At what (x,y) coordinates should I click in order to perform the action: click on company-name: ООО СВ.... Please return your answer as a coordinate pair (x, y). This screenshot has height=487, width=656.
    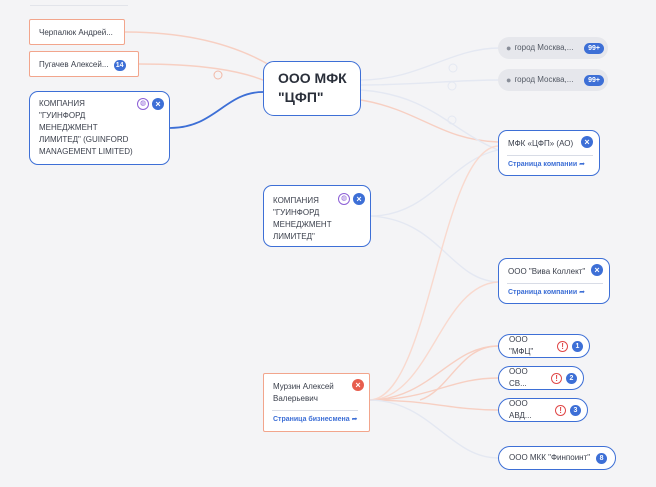
    Looking at the image, I should click on (518, 377).